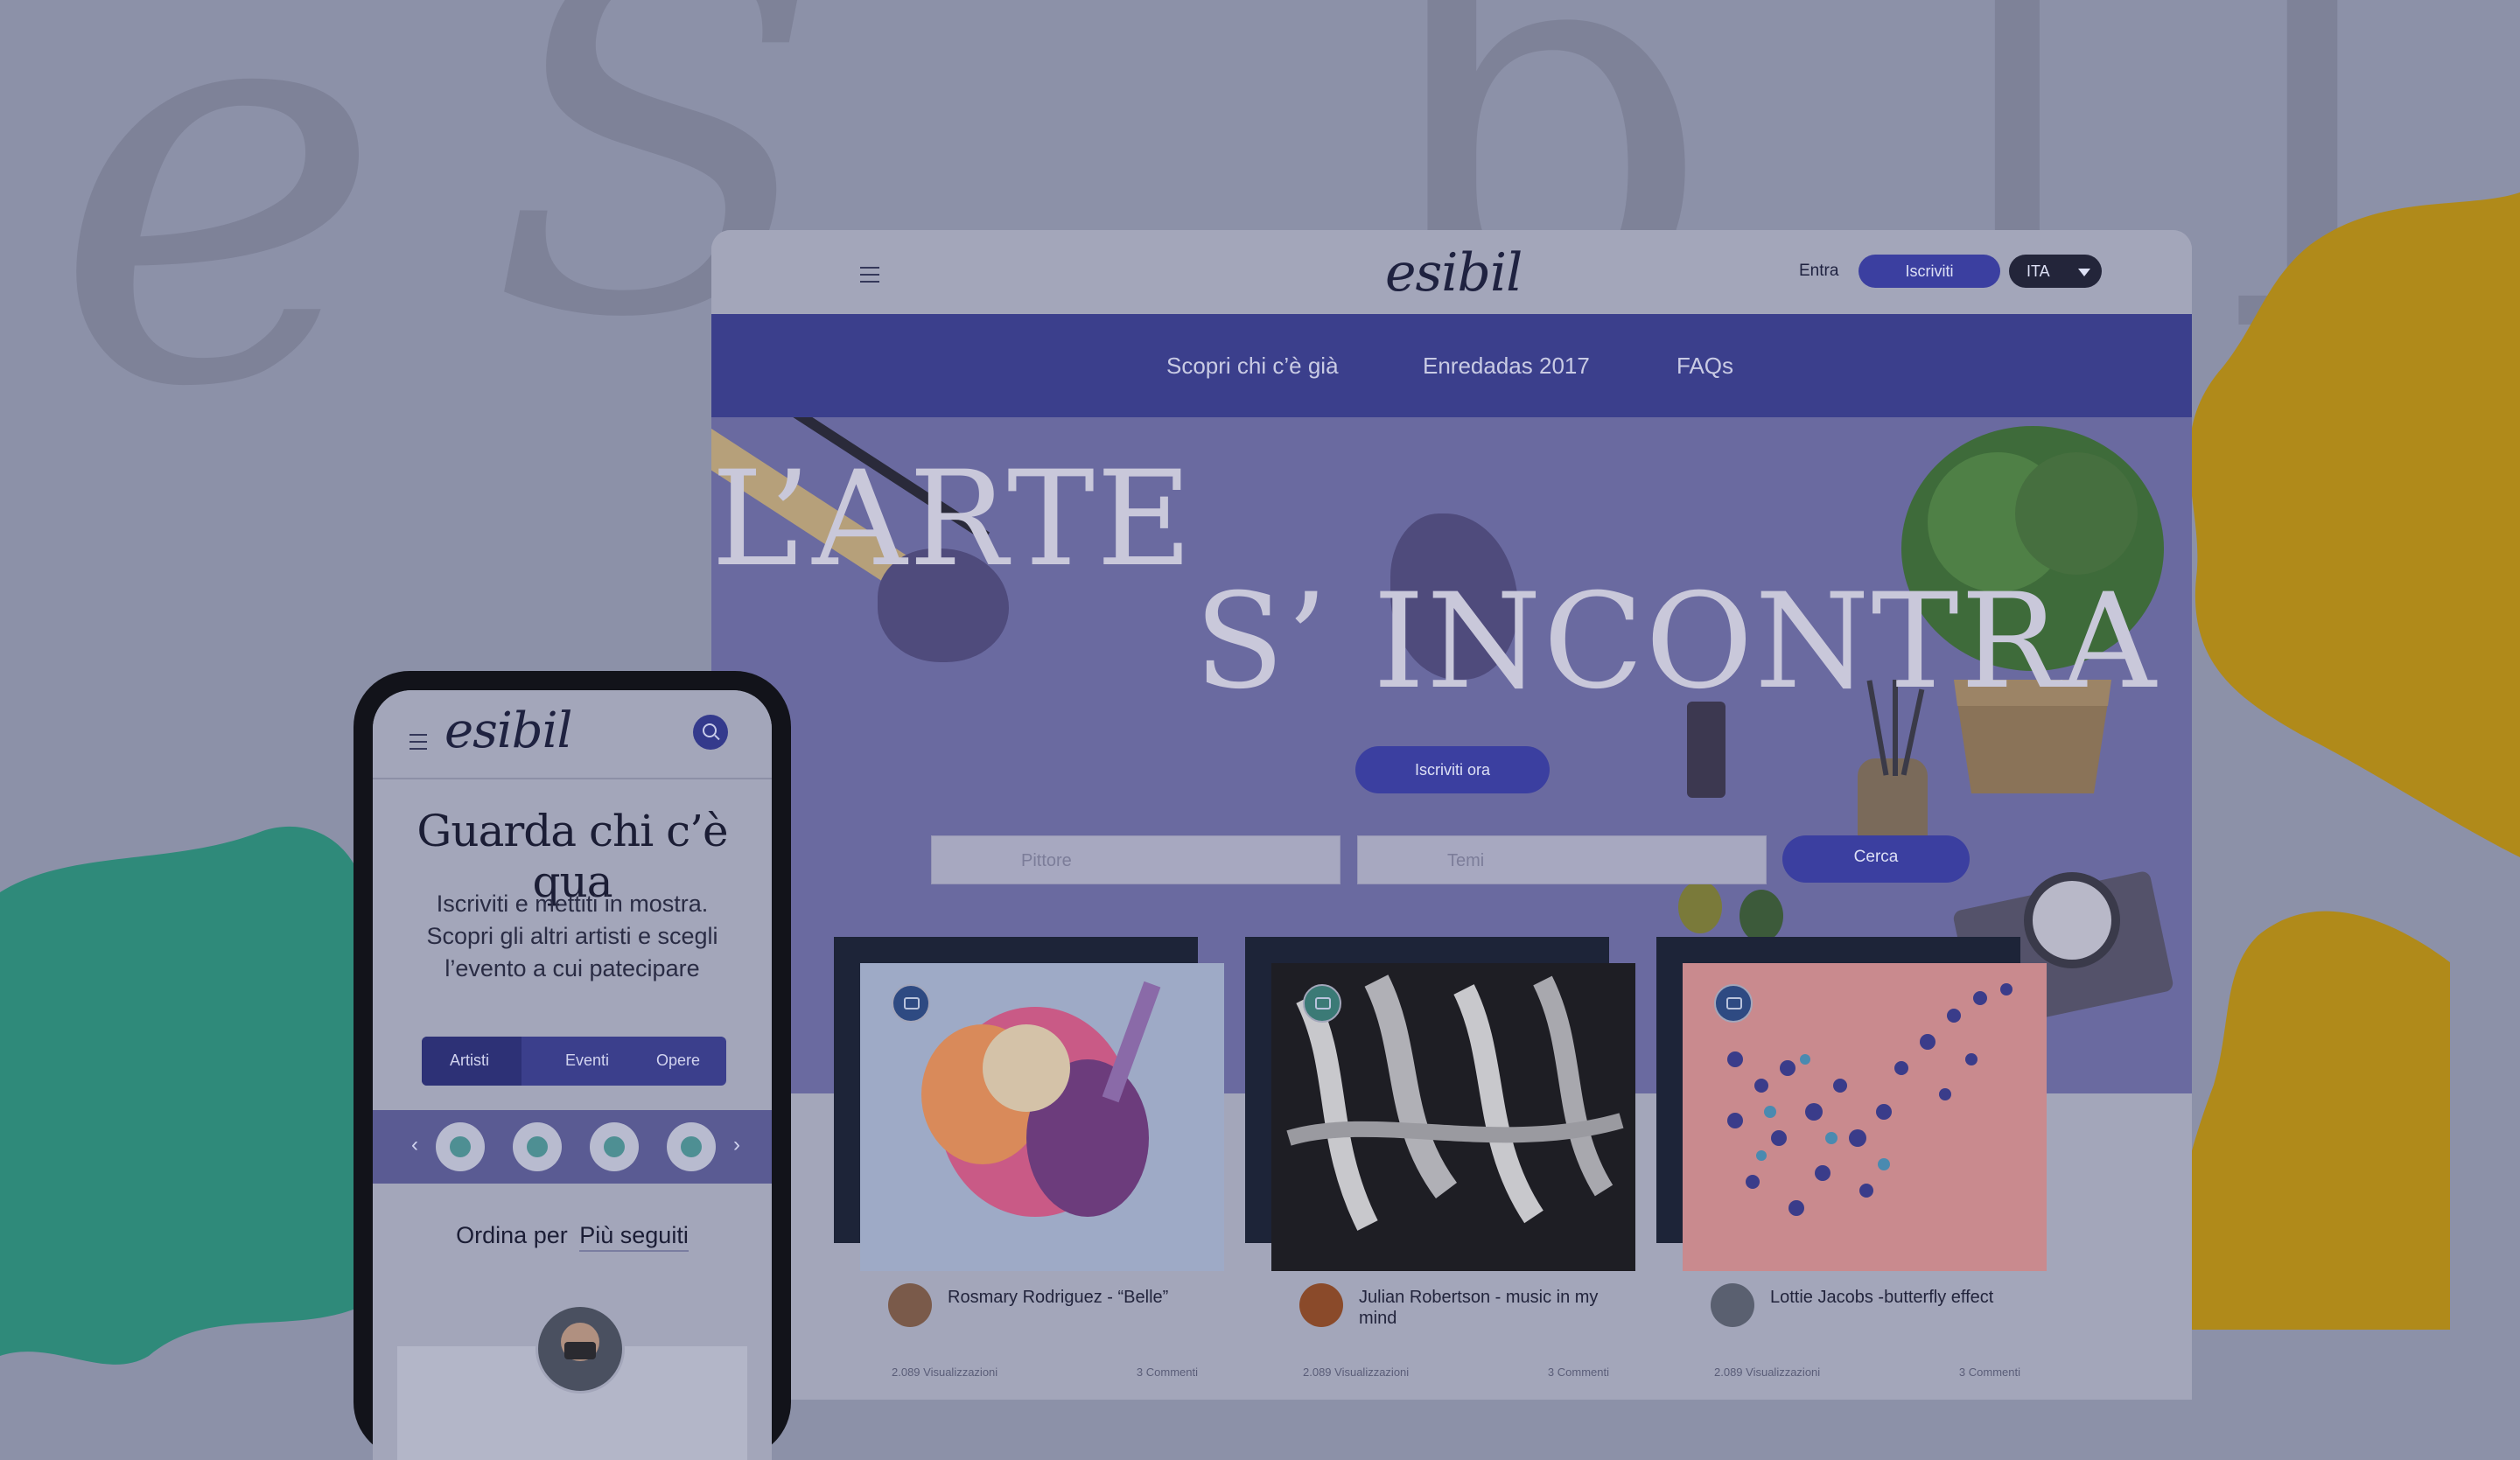  I want to click on theme-search-input: Temi, so click(1562, 860).